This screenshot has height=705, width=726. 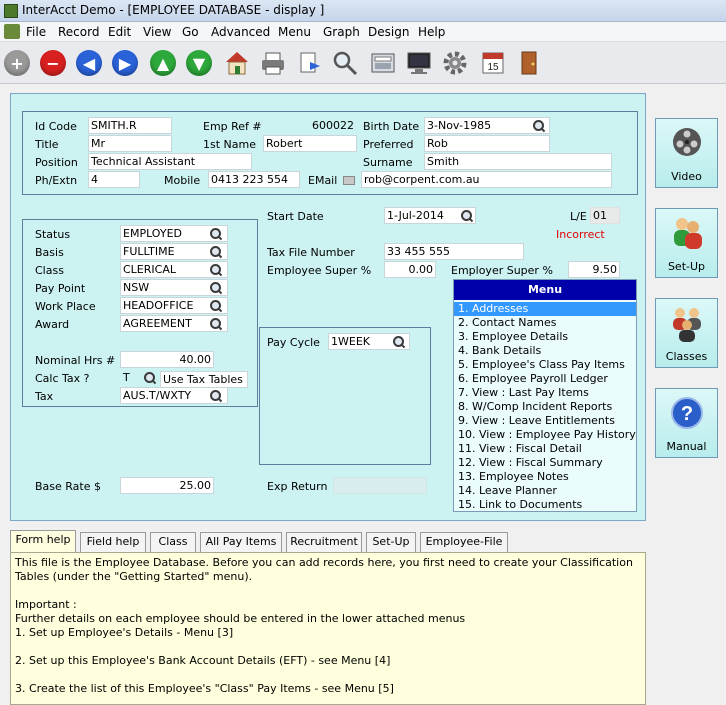 What do you see at coordinates (486, 179) in the screenshot?
I see `email-field: rob@corpent.com.au` at bounding box center [486, 179].